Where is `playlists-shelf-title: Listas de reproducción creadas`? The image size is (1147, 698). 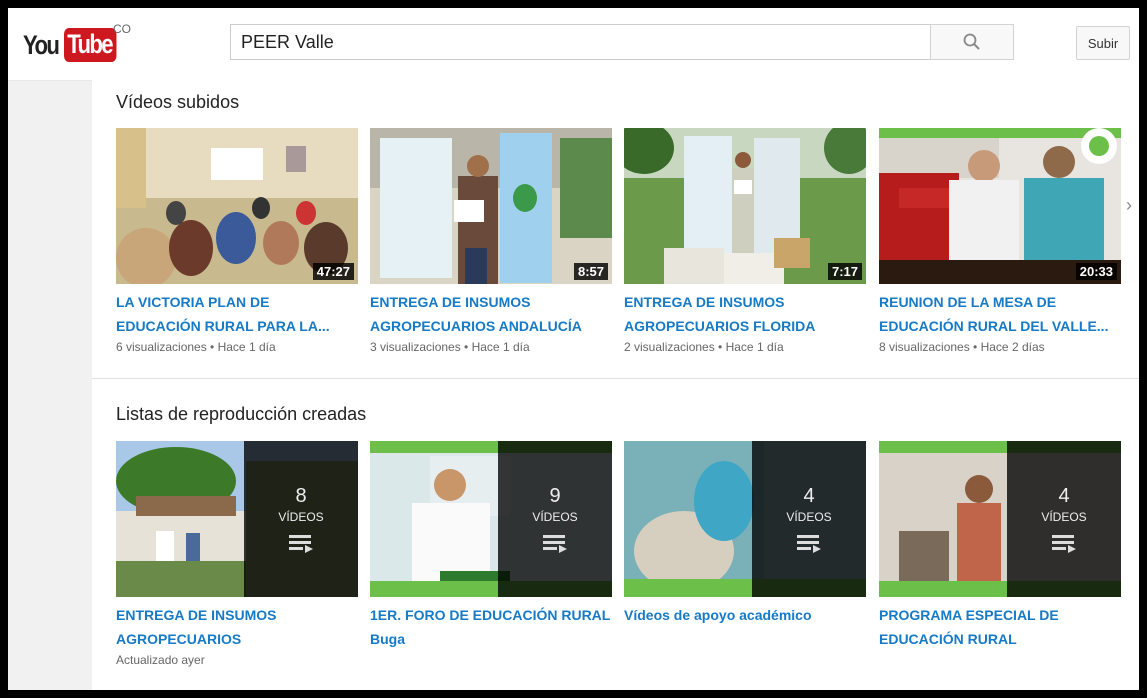
playlists-shelf-title: Listas de reproducción creadas is located at coordinates (241, 414).